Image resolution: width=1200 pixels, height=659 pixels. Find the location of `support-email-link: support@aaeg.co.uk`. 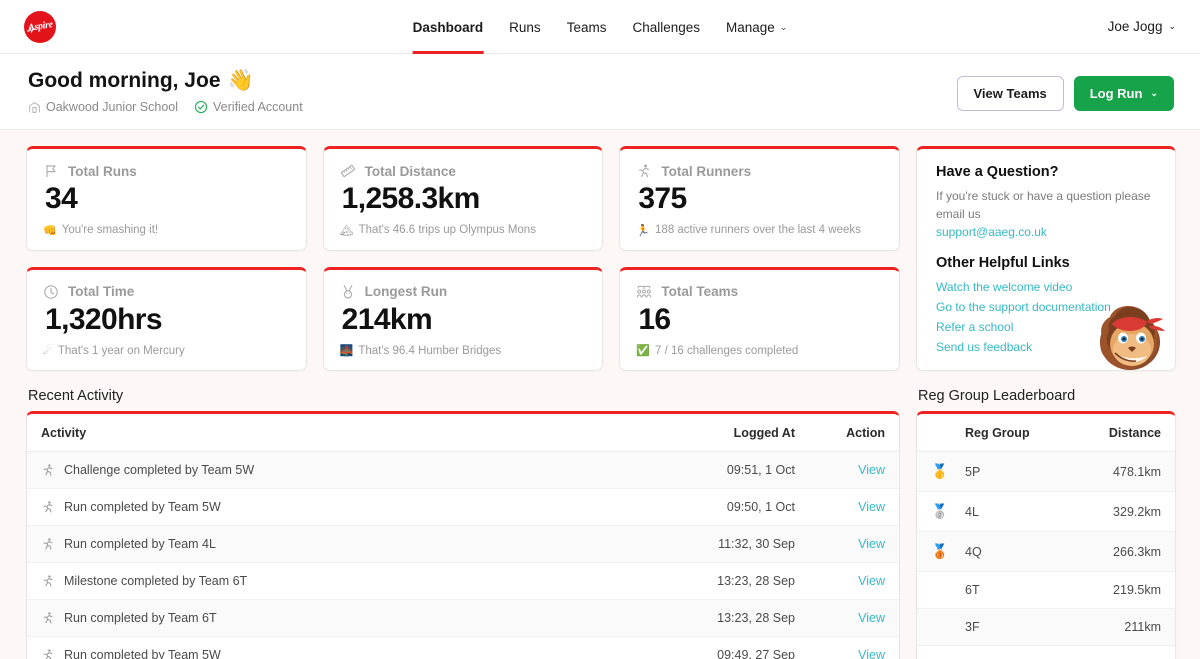

support-email-link: support@aaeg.co.uk is located at coordinates (991, 232).